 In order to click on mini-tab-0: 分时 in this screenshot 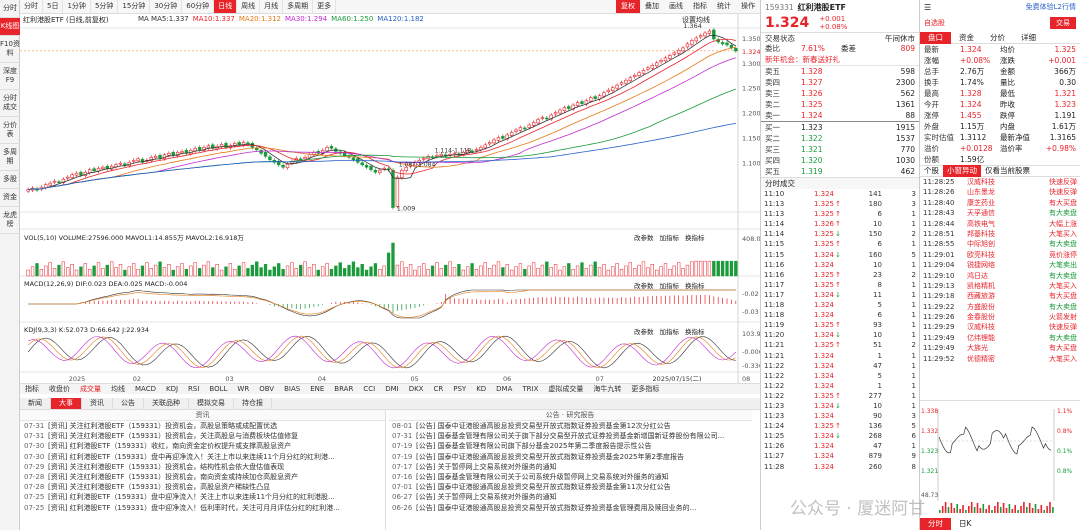, I will do `click(935, 524)`.